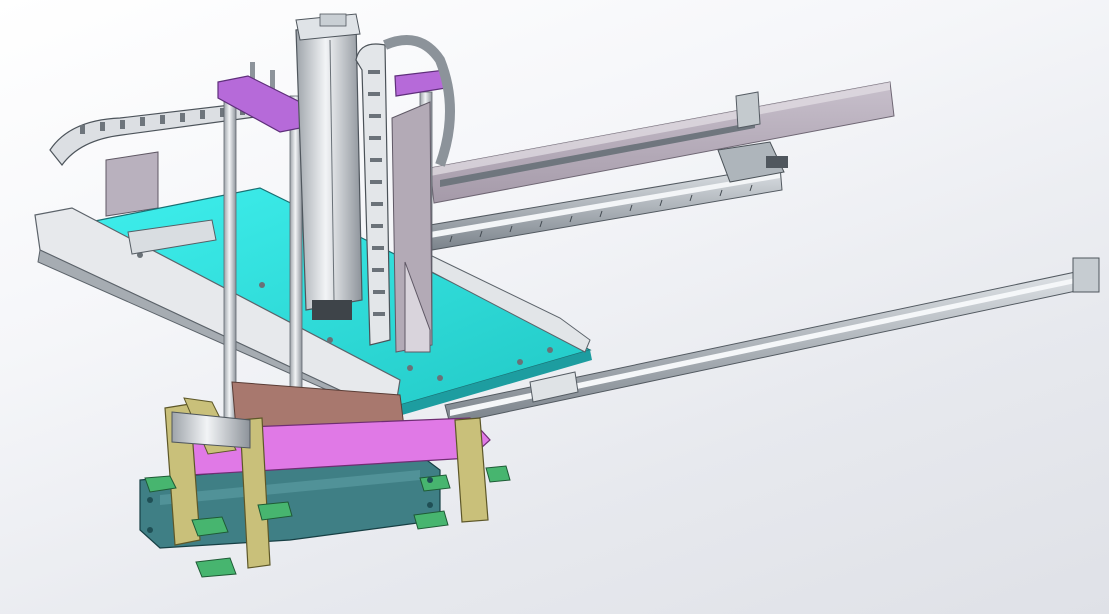 The height and width of the screenshot is (614, 1109). I want to click on rear-gantry-beam, so click(662, 142).